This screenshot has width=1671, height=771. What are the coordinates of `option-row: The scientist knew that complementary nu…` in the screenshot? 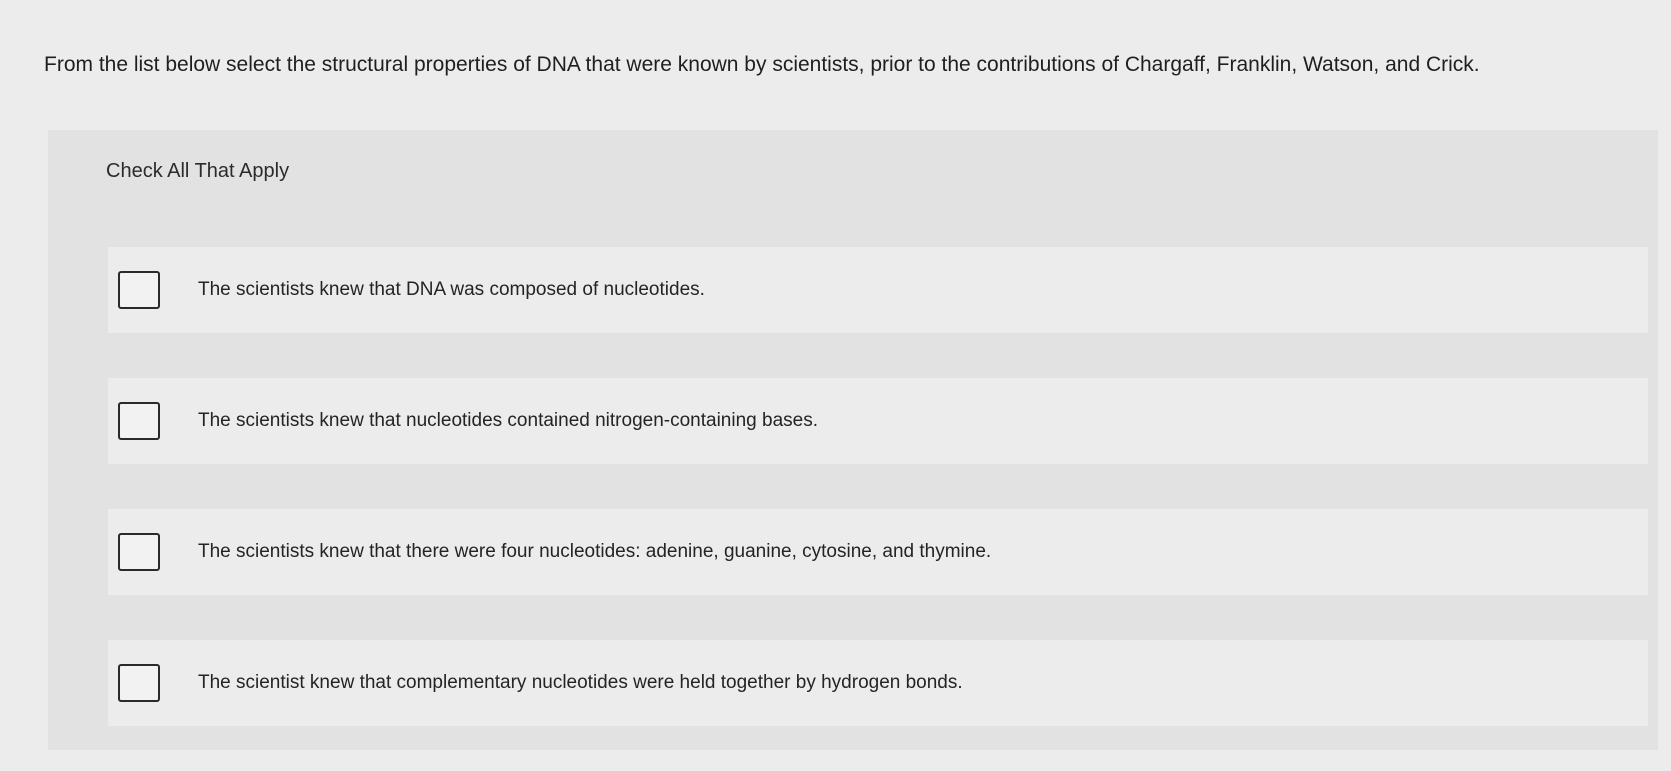 It's located at (878, 683).